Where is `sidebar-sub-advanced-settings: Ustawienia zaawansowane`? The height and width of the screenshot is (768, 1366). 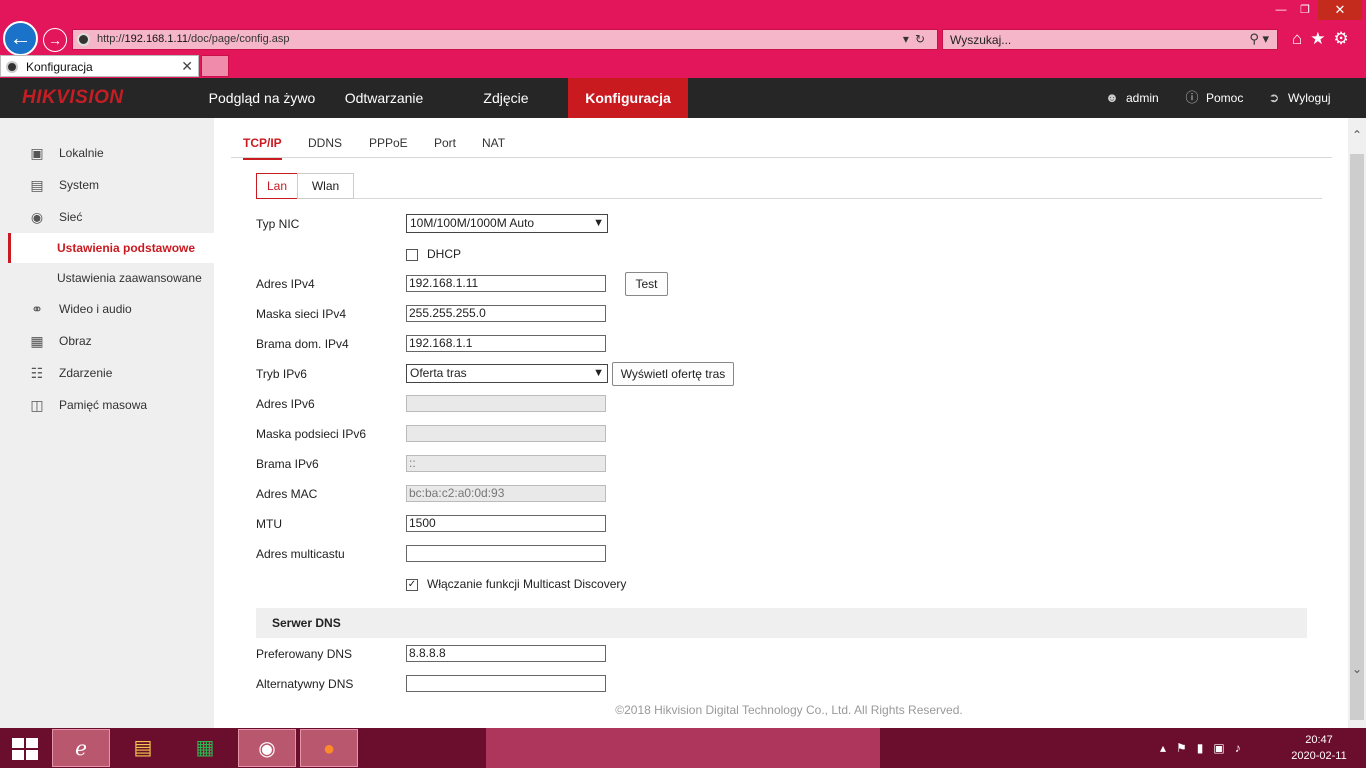
sidebar-sub-advanced-settings: Ustawienia zaawansowane is located at coordinates (111, 278).